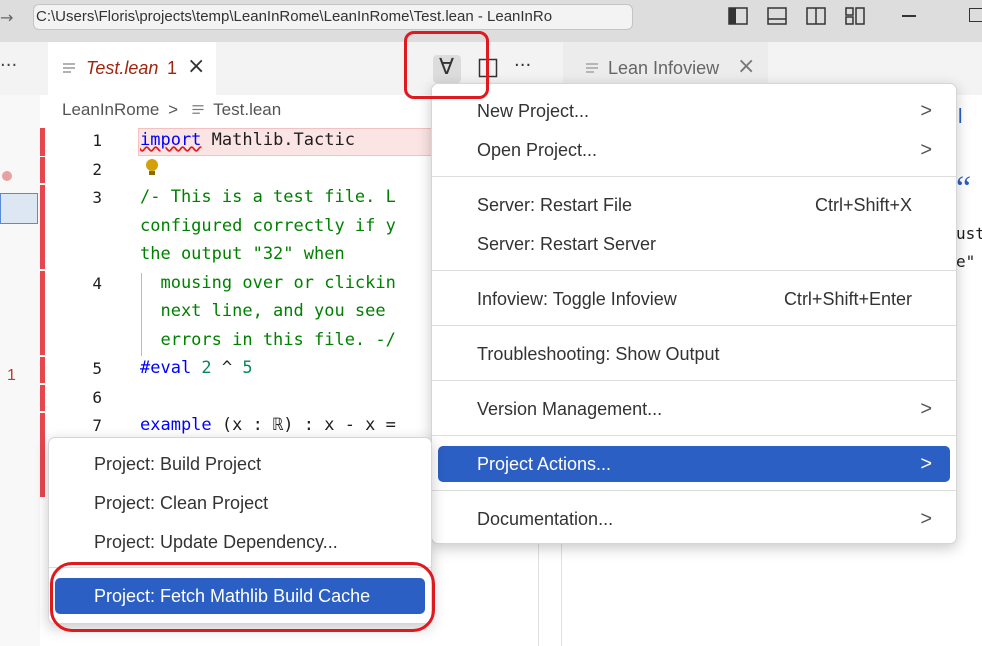 The image size is (982, 646). I want to click on keyword: example, so click(176, 425).